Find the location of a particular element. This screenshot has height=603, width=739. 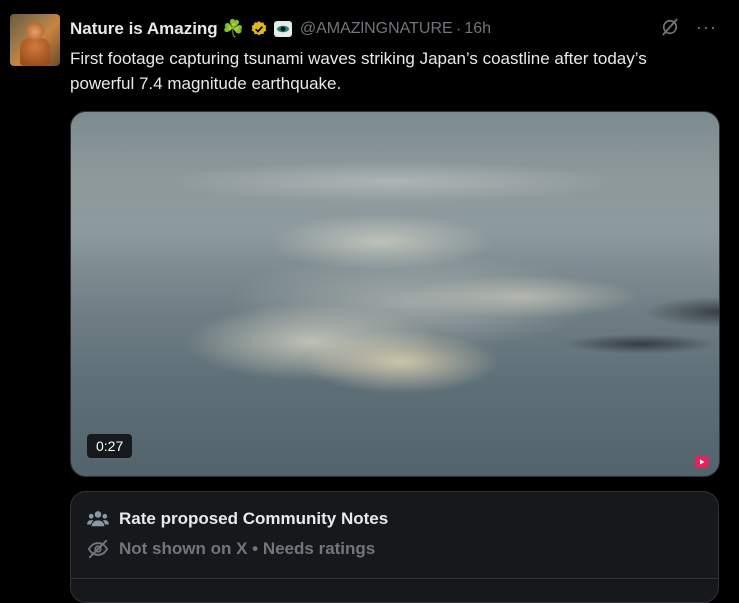

avatar-face is located at coordinates (35, 31).